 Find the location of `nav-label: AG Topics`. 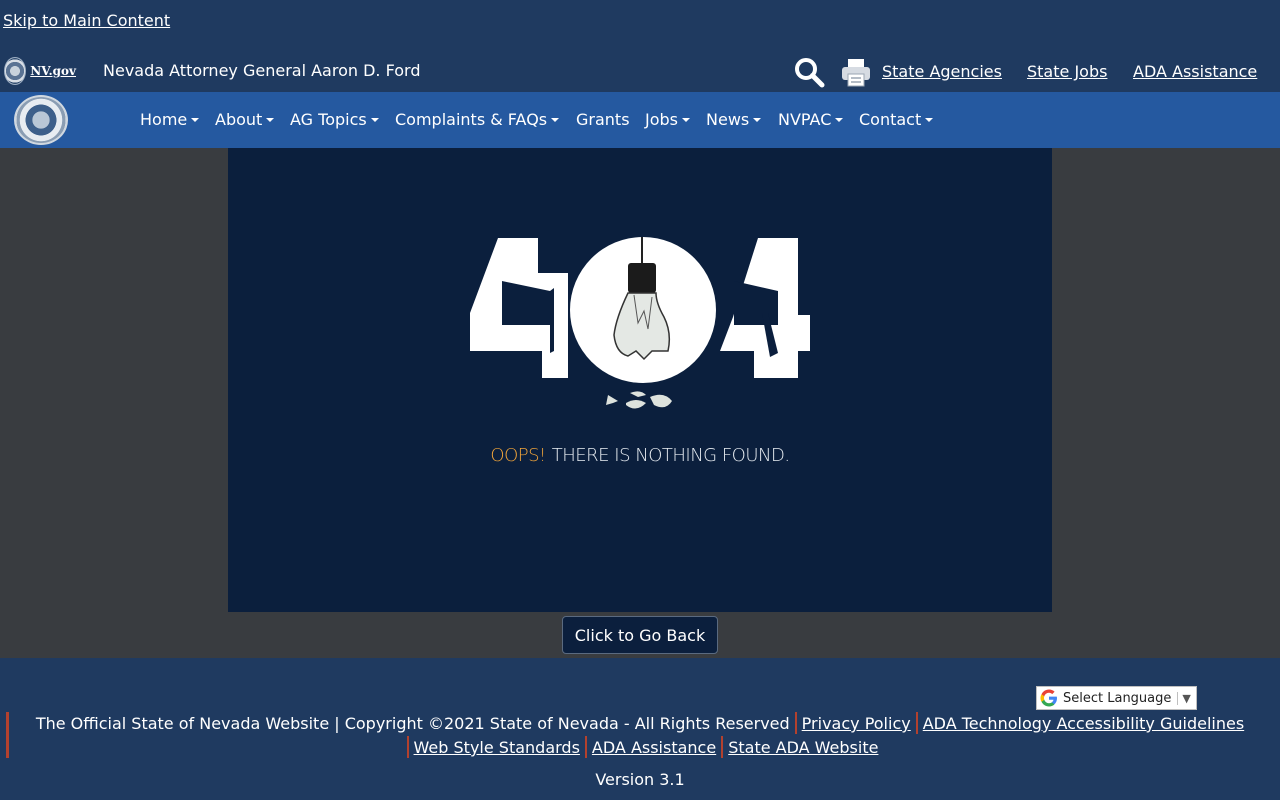

nav-label: AG Topics is located at coordinates (328, 119).